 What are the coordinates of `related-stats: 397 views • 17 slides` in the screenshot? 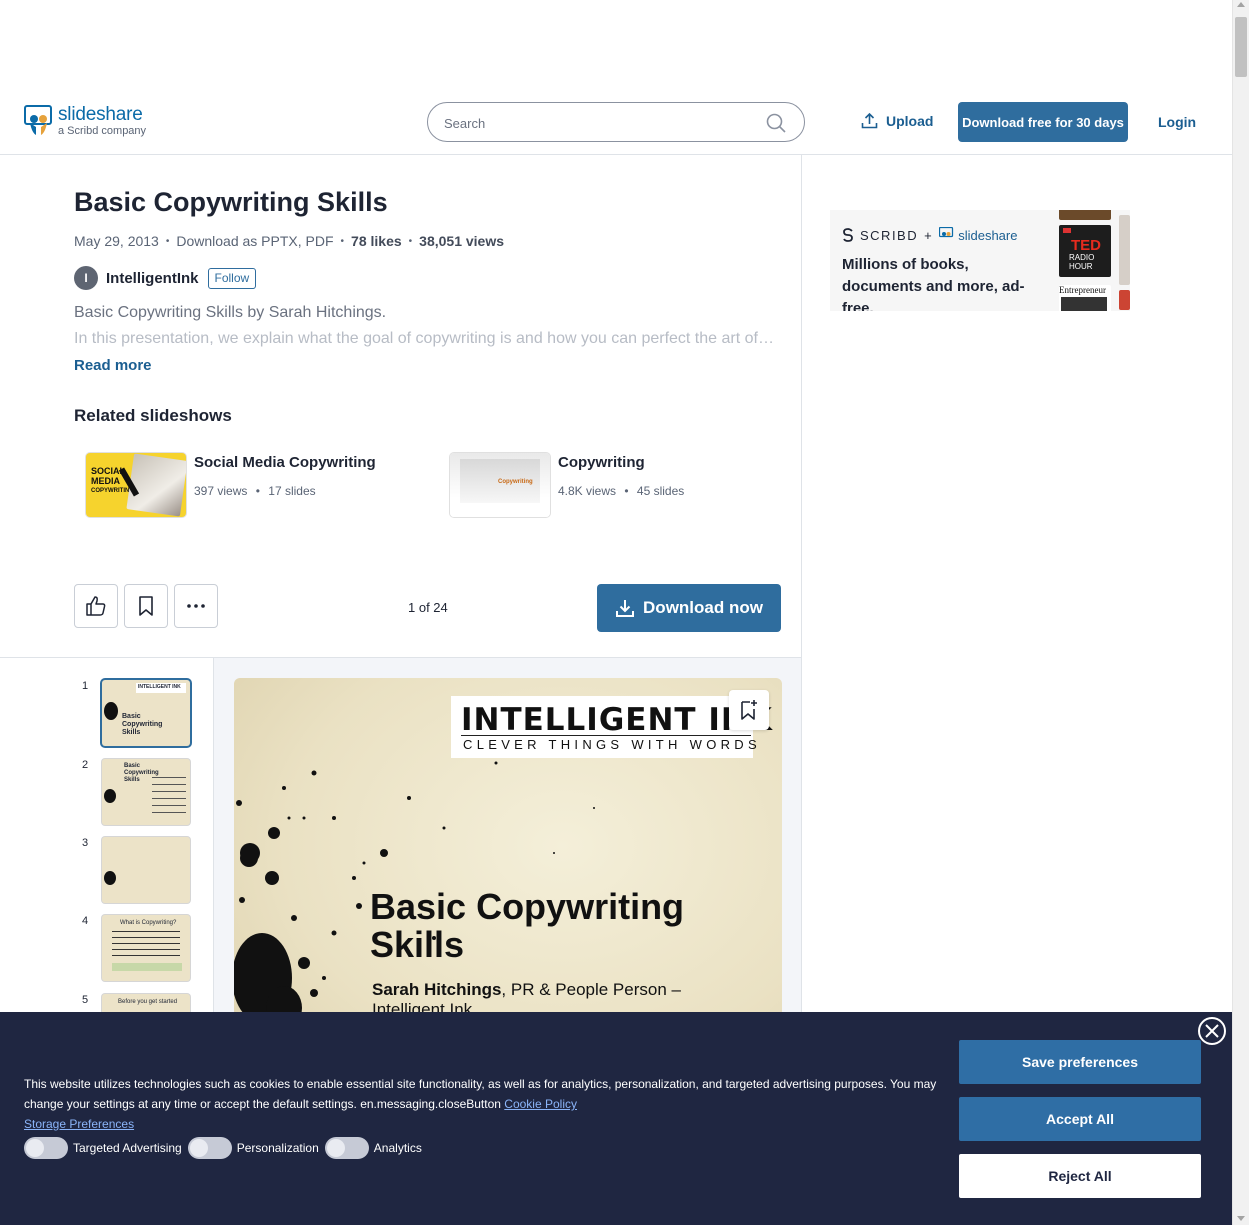 It's located at (255, 491).